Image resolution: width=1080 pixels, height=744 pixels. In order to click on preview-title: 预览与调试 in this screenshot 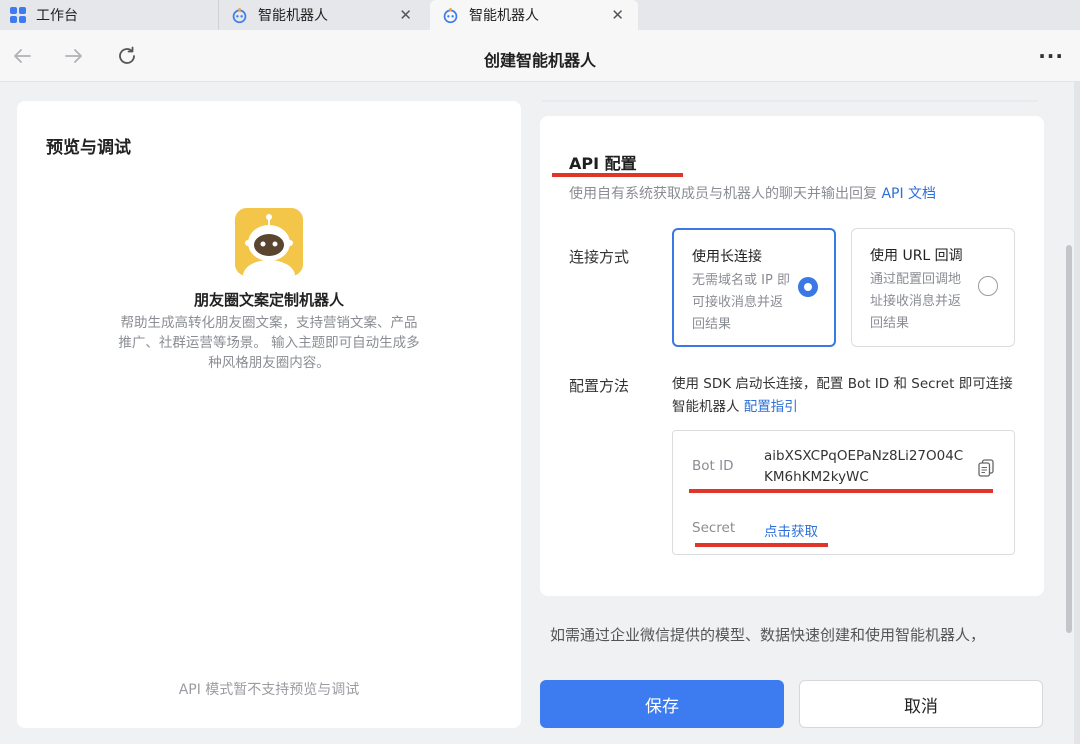, I will do `click(88, 148)`.